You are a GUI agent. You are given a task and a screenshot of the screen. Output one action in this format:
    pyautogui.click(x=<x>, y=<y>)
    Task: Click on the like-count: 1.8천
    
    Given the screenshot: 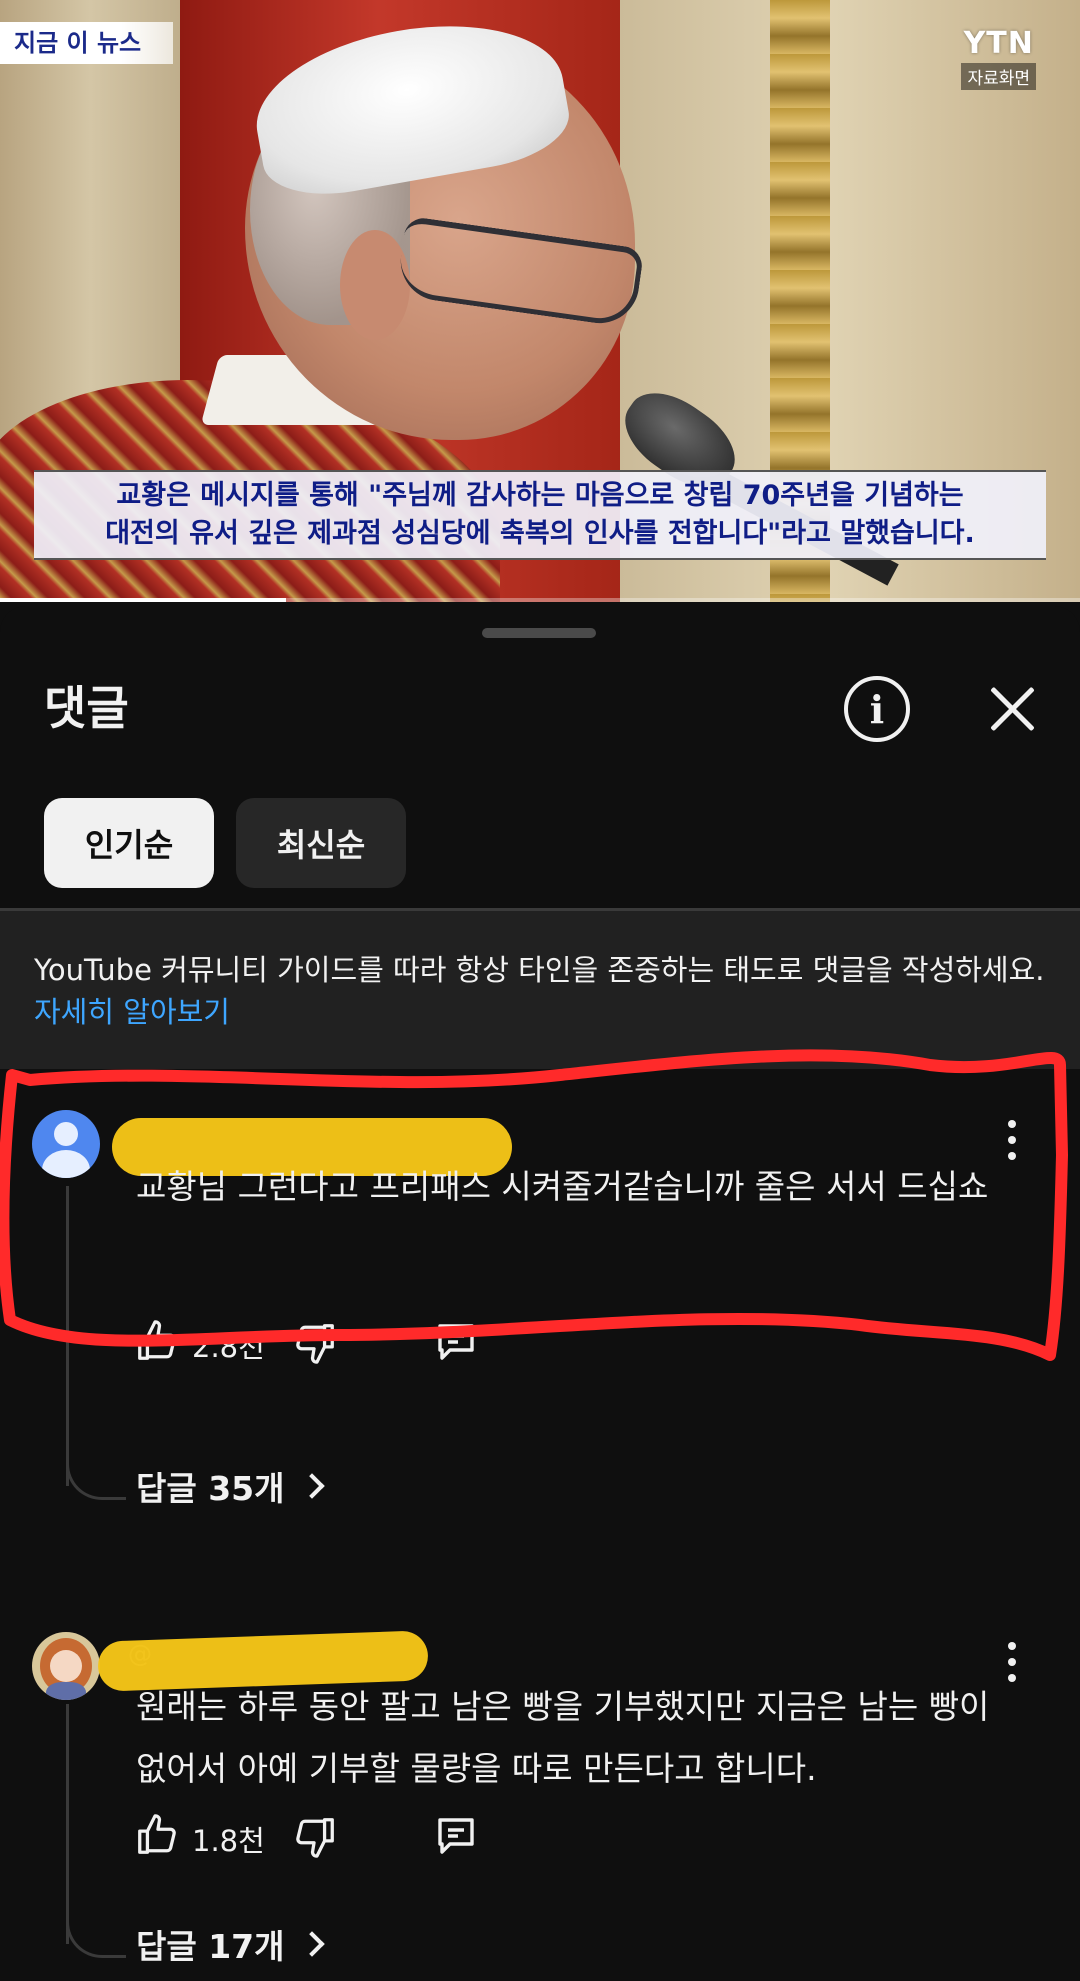 What is the action you would take?
    pyautogui.click(x=228, y=1841)
    